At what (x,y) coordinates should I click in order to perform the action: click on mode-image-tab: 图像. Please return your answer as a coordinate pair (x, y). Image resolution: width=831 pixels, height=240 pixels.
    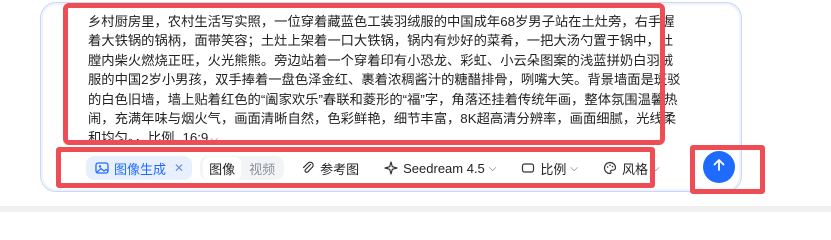
    Looking at the image, I should click on (222, 168).